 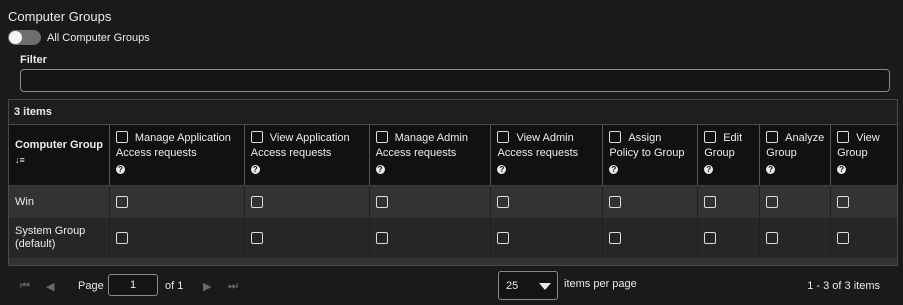 I want to click on column-header-label: Manage Admin Access requests, so click(x=421, y=145).